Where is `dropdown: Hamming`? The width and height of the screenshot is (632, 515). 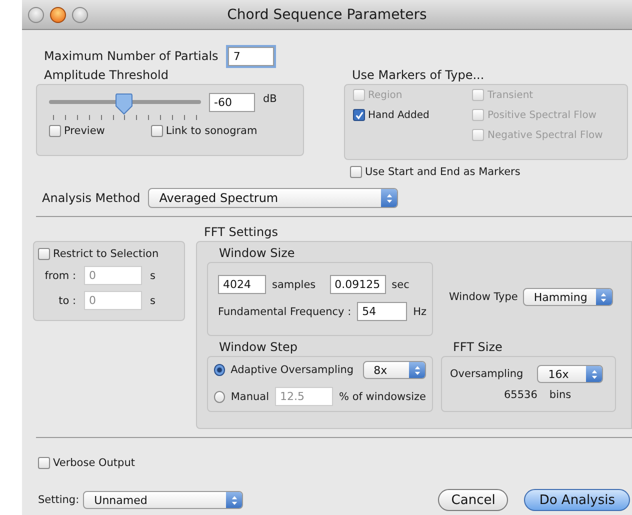 dropdown: Hamming is located at coordinates (567, 297).